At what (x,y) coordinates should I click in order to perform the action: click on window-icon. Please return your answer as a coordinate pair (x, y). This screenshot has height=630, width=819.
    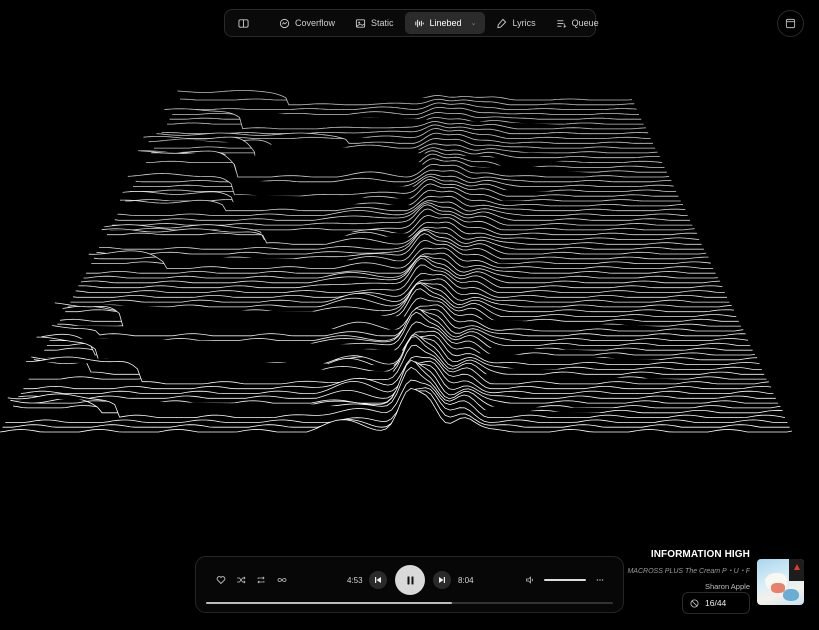
    Looking at the image, I should click on (790, 23).